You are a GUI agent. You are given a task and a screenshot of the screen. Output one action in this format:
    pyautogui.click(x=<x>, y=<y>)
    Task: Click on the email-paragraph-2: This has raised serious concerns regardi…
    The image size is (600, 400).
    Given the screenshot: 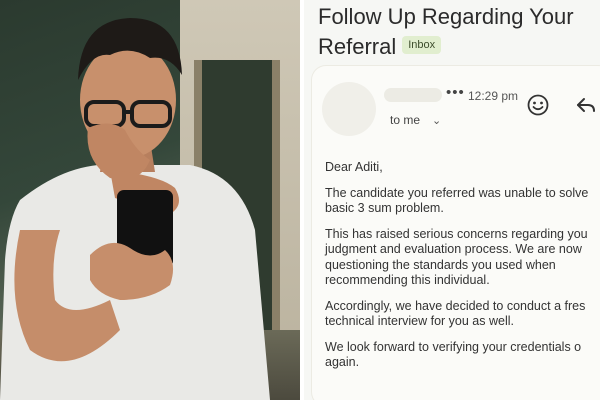 What is the action you would take?
    pyautogui.click(x=456, y=257)
    